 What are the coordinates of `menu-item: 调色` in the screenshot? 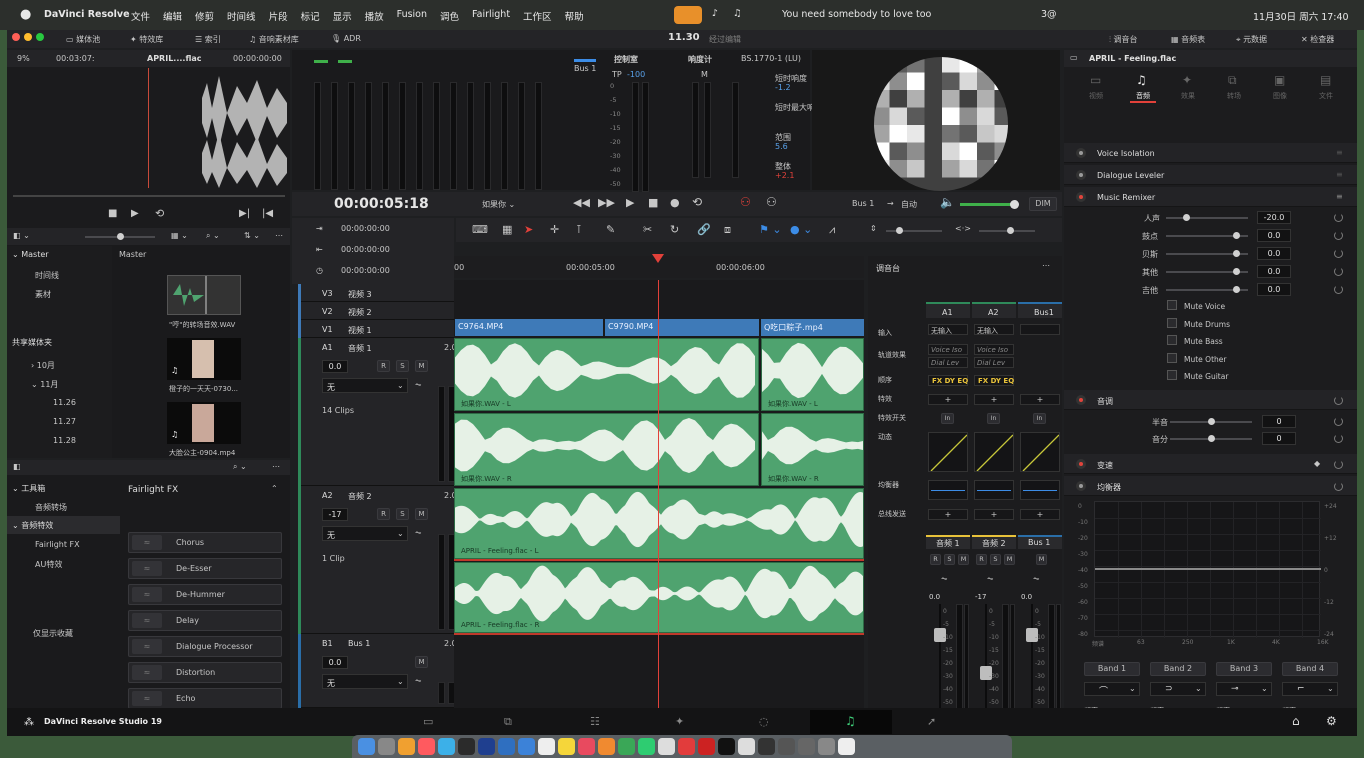 It's located at (449, 16).